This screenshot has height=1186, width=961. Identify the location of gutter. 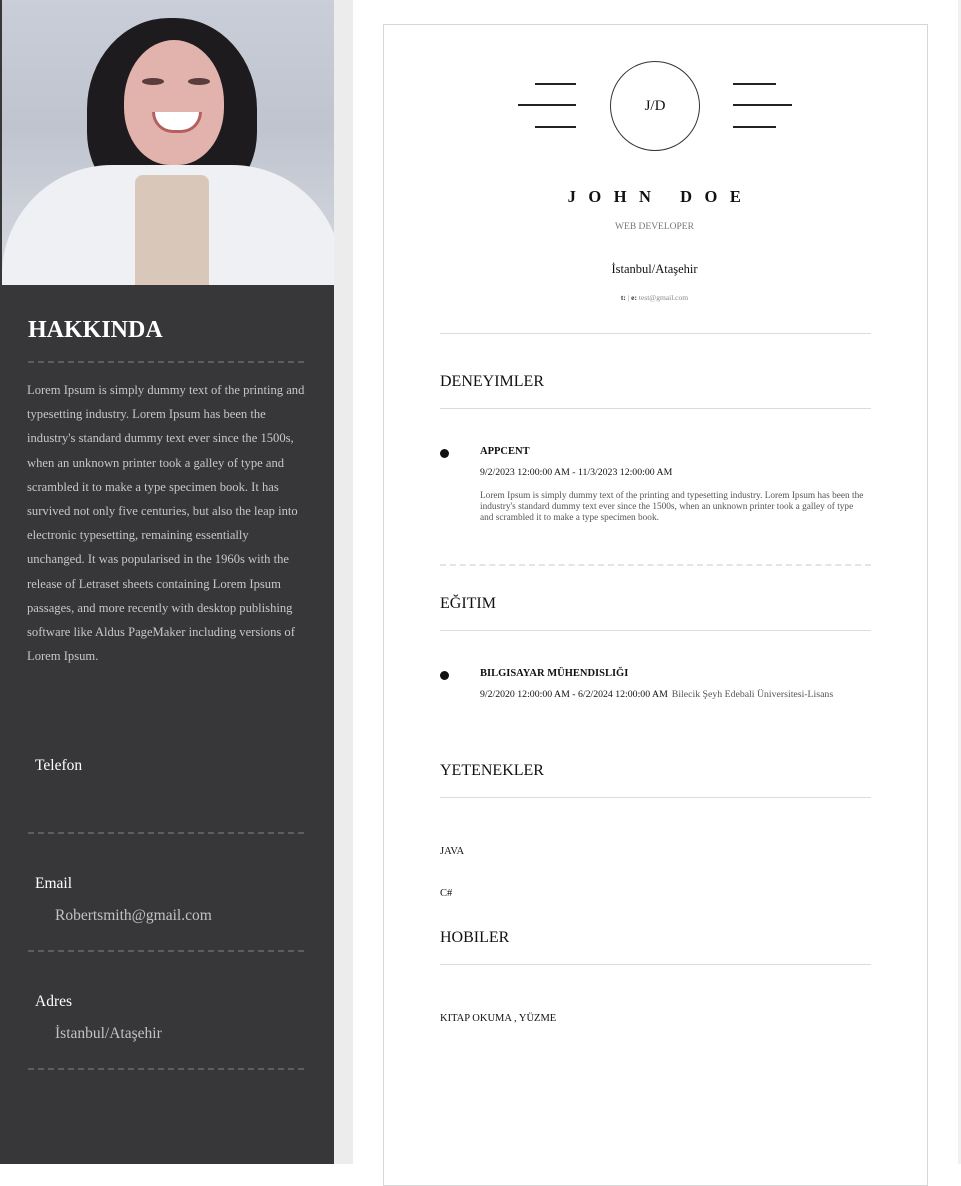
(343, 582).